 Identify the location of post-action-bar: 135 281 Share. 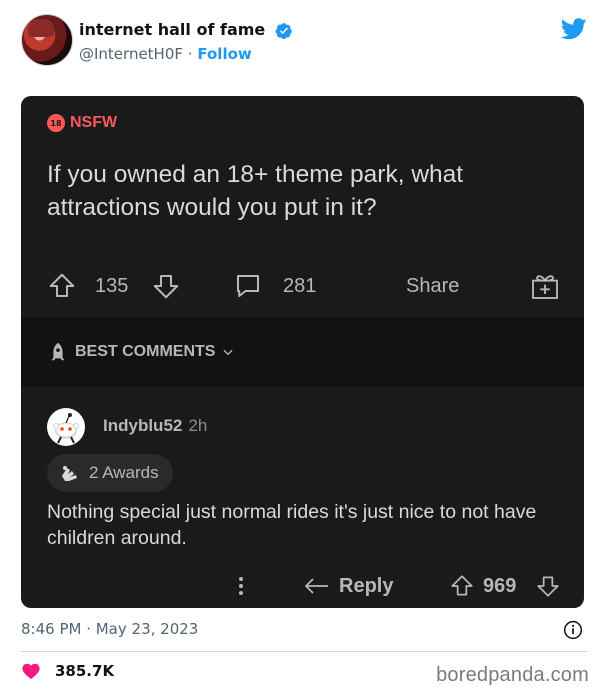
(302, 286).